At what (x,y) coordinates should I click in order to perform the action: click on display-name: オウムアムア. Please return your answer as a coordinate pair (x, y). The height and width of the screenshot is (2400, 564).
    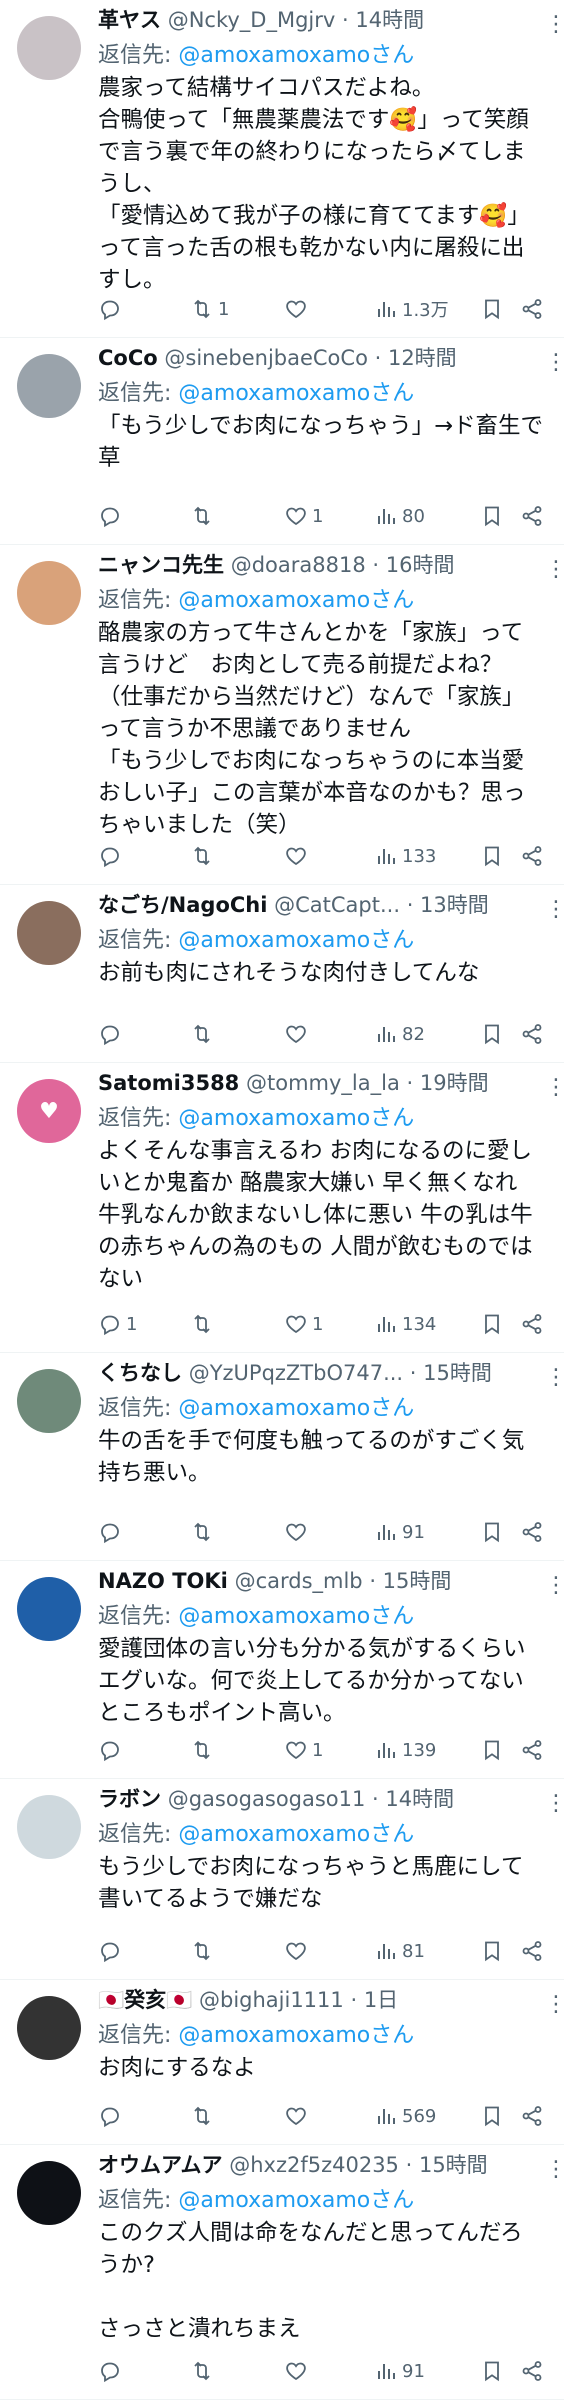
    Looking at the image, I should click on (160, 2165).